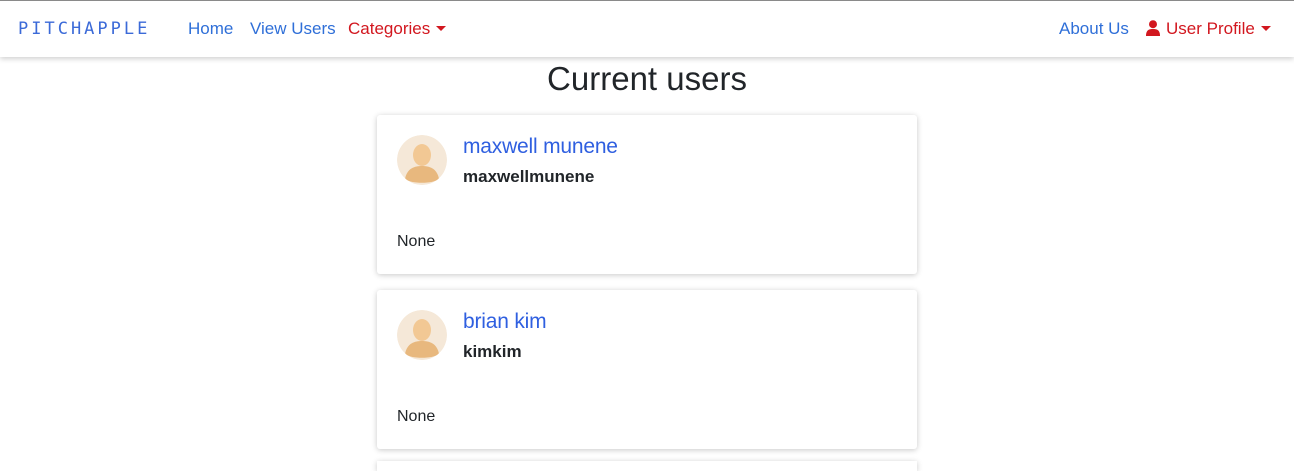 This screenshot has width=1294, height=471. What do you see at coordinates (1094, 29) in the screenshot?
I see `nav-about-us: About Us` at bounding box center [1094, 29].